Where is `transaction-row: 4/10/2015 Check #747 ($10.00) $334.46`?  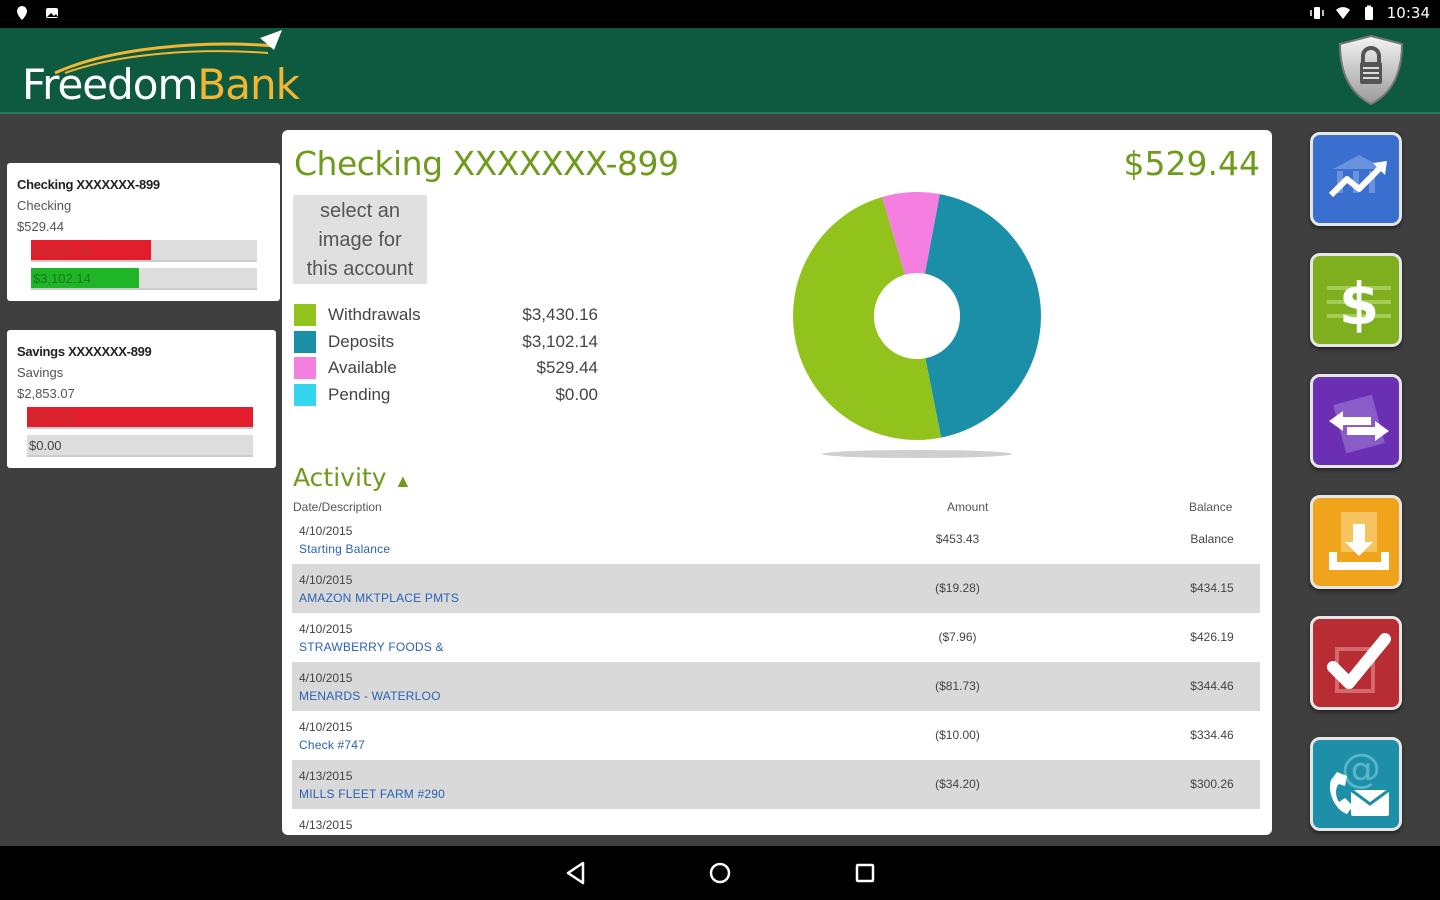
transaction-row: 4/10/2015 Check #747 ($10.00) $334.46 is located at coordinates (776, 735).